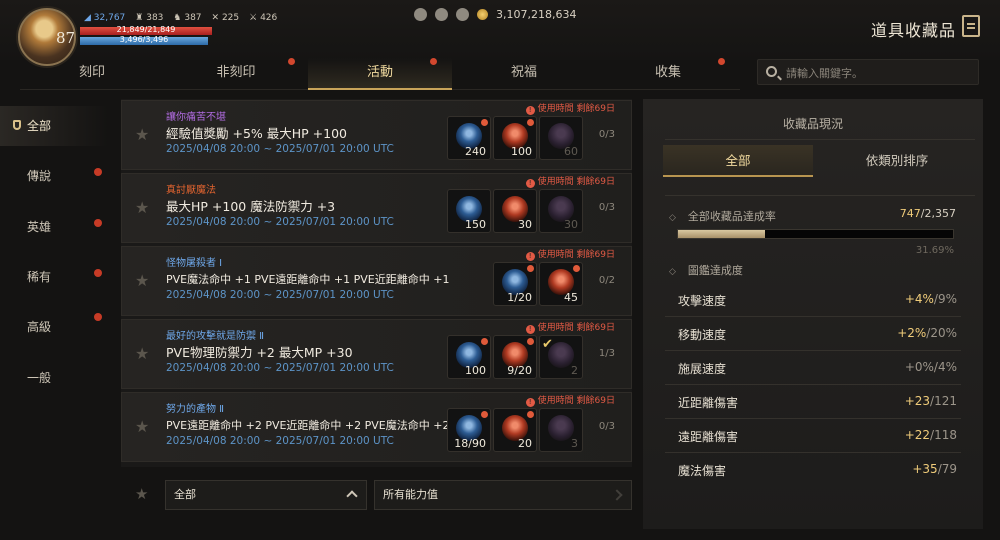 The image size is (1000, 540). Describe the element at coordinates (196, 117) in the screenshot. I see `collection-name: 讓你痛苦不堪` at that location.